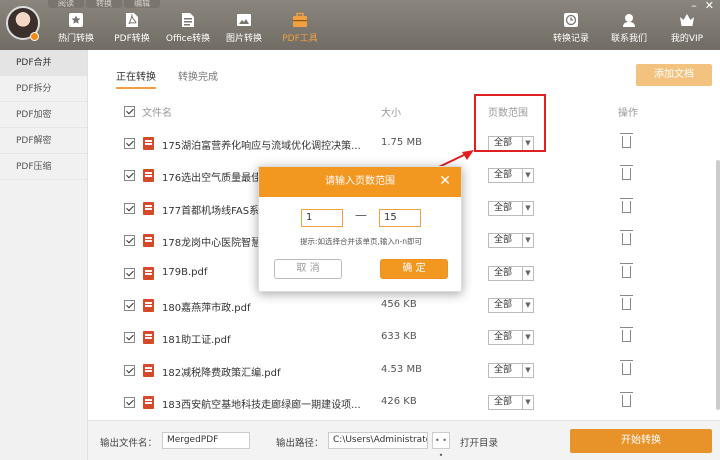 This screenshot has height=460, width=720. What do you see at coordinates (142, 4) in the screenshot?
I see `window-tab-edit: 编辑` at bounding box center [142, 4].